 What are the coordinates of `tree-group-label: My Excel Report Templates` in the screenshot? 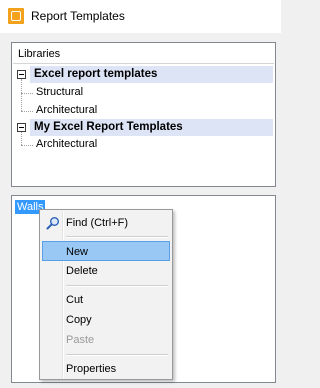 It's located at (108, 127).